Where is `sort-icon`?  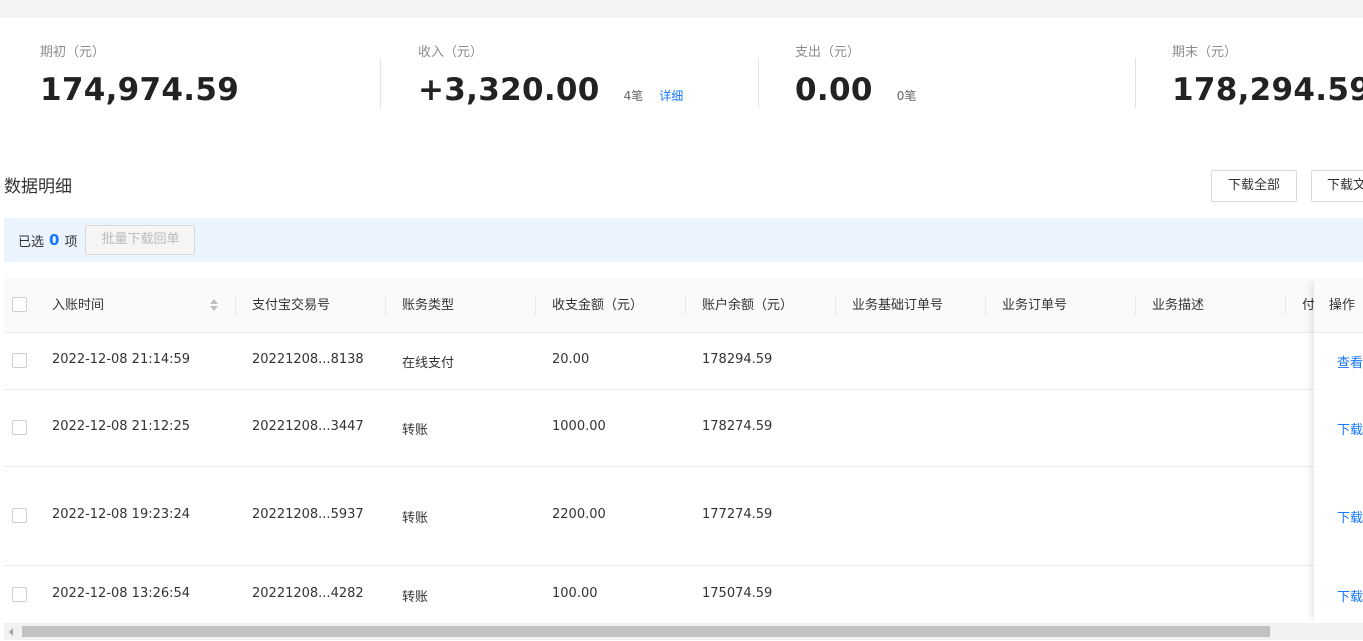
sort-icon is located at coordinates (214, 306).